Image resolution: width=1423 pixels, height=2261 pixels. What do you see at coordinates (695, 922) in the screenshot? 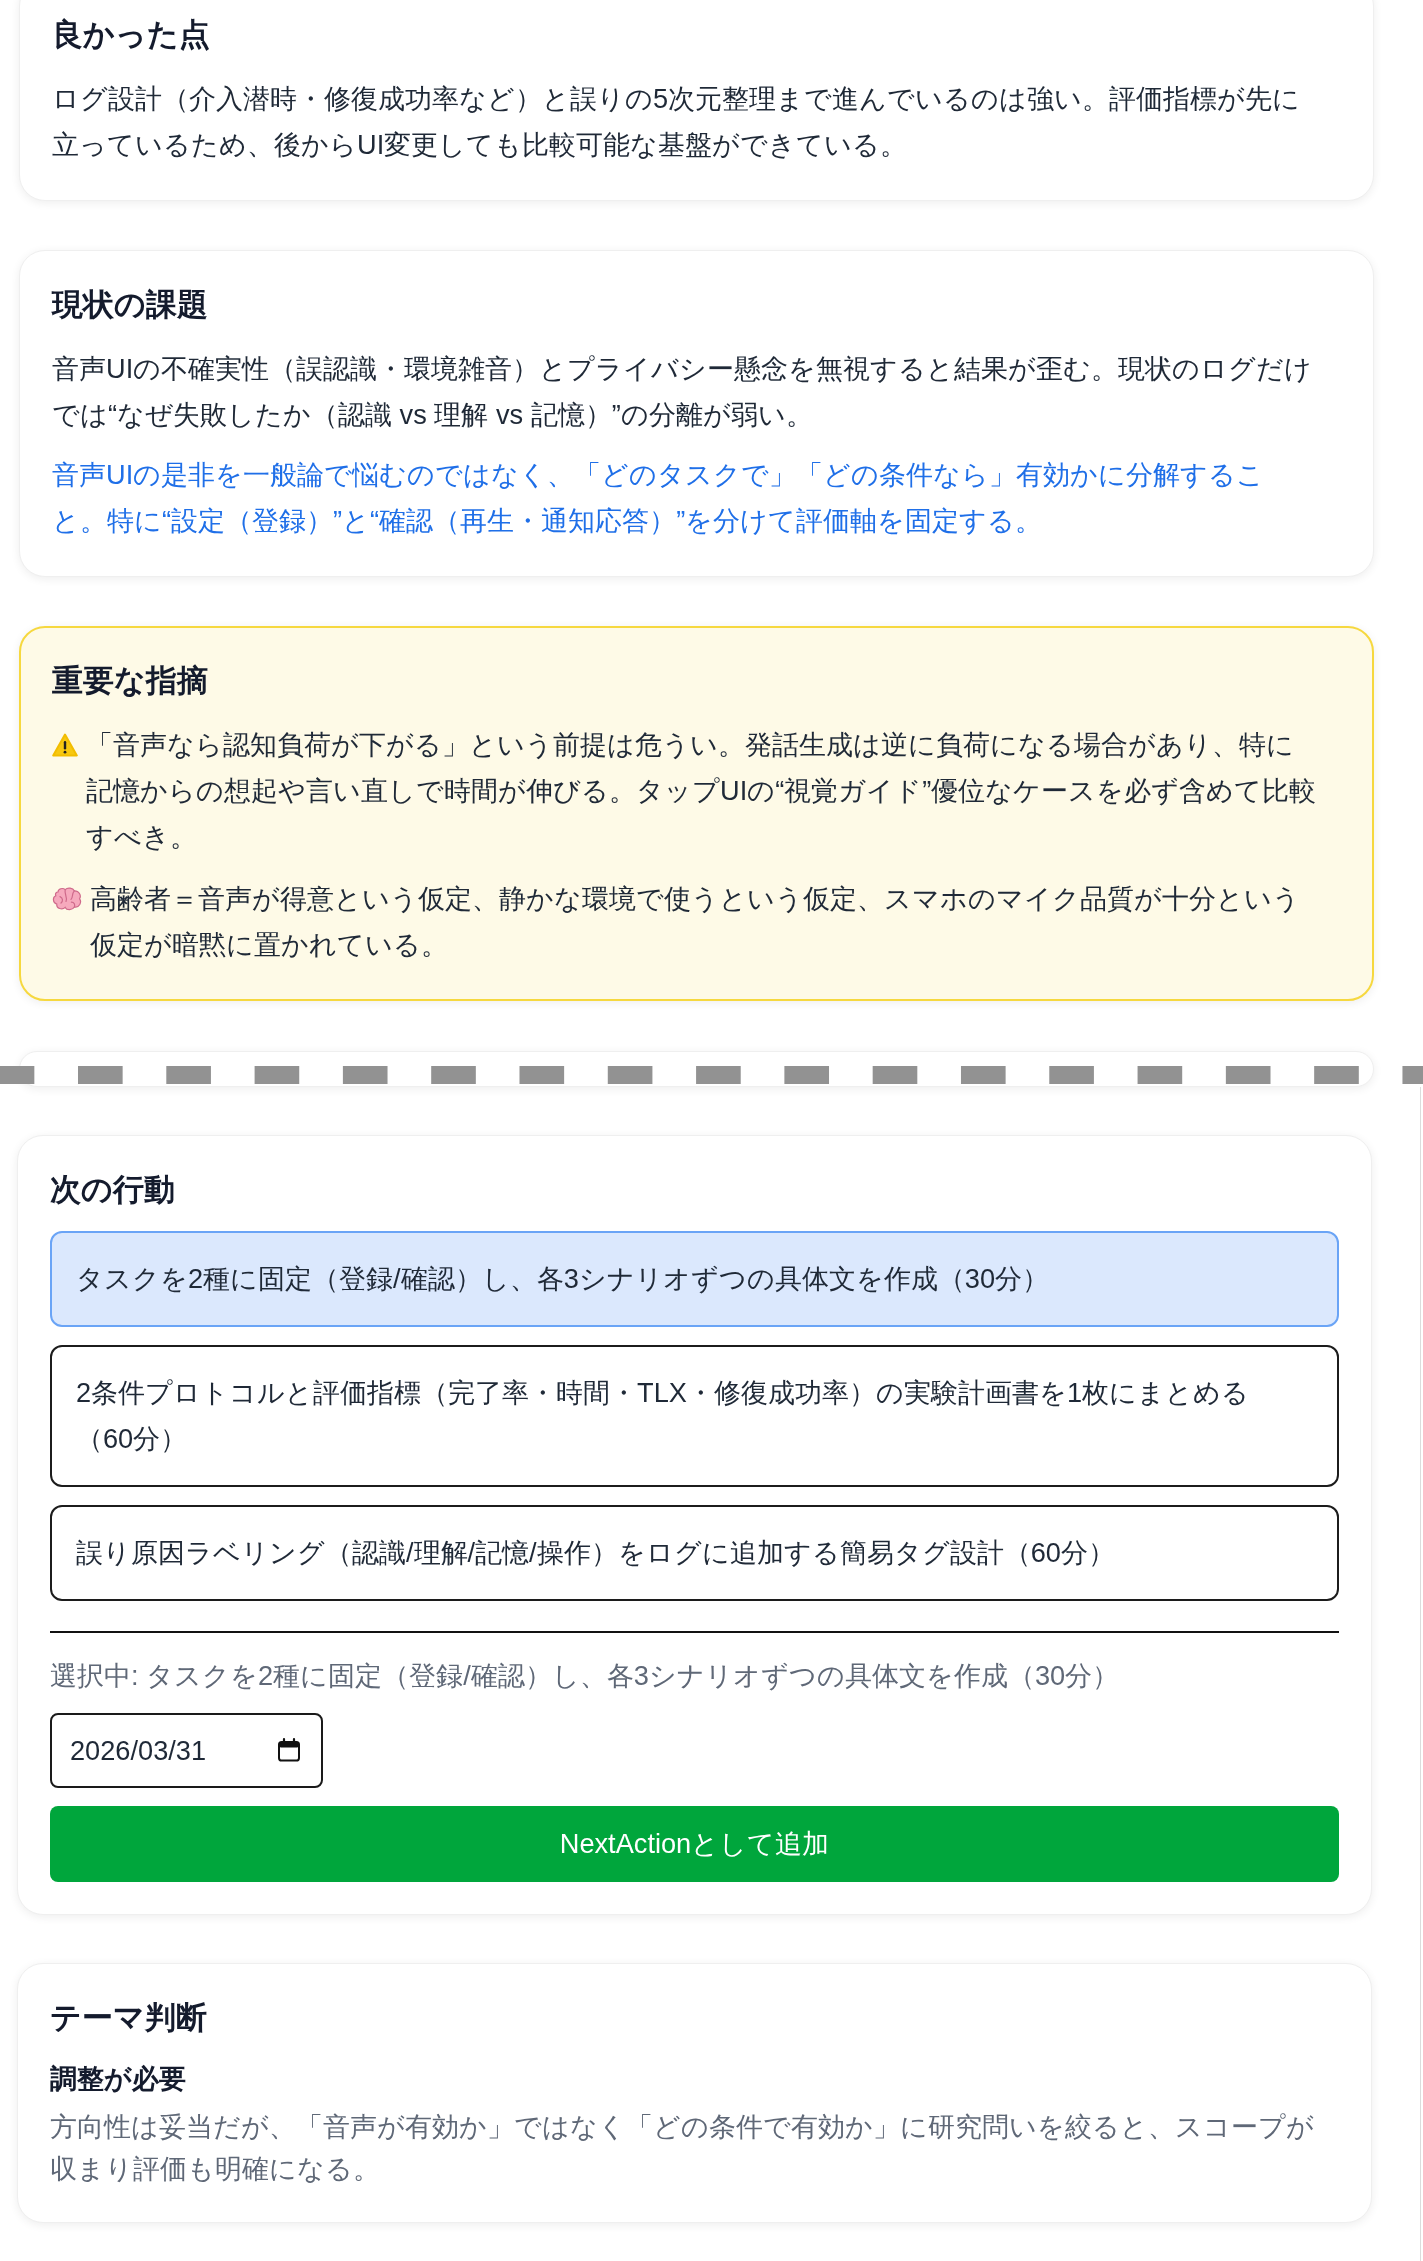
I see `note-text: 高齢者＝音声が得意という仮定、静かな環境で使うという仮定、スマホのマイク品質が十分という仮定が暗黙に置かれている。` at bounding box center [695, 922].